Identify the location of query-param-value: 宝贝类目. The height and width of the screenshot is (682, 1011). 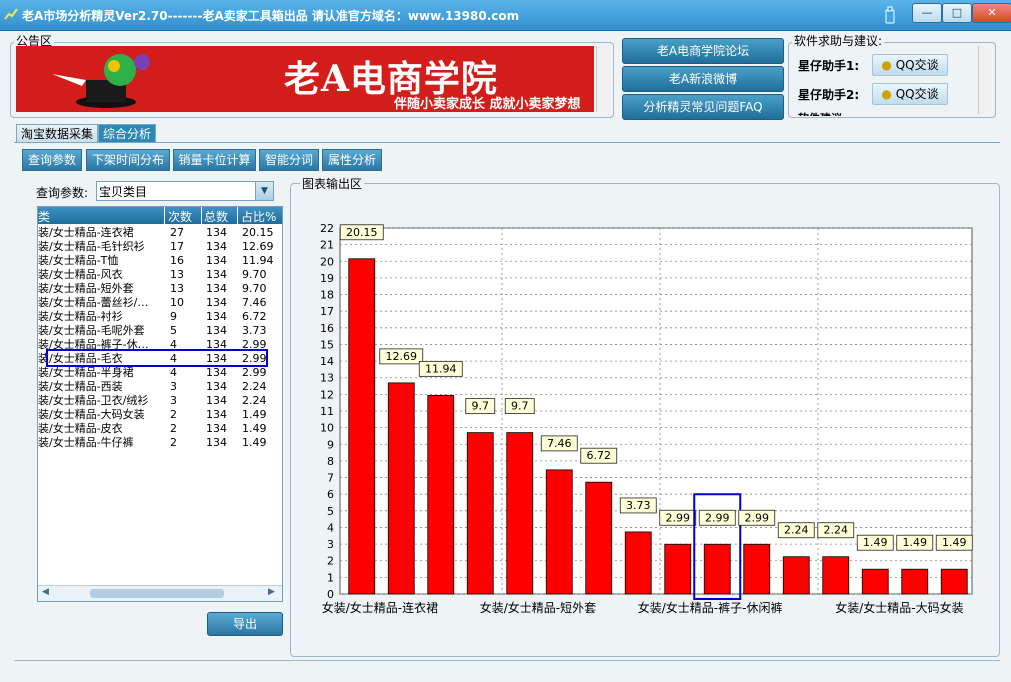
(123, 192).